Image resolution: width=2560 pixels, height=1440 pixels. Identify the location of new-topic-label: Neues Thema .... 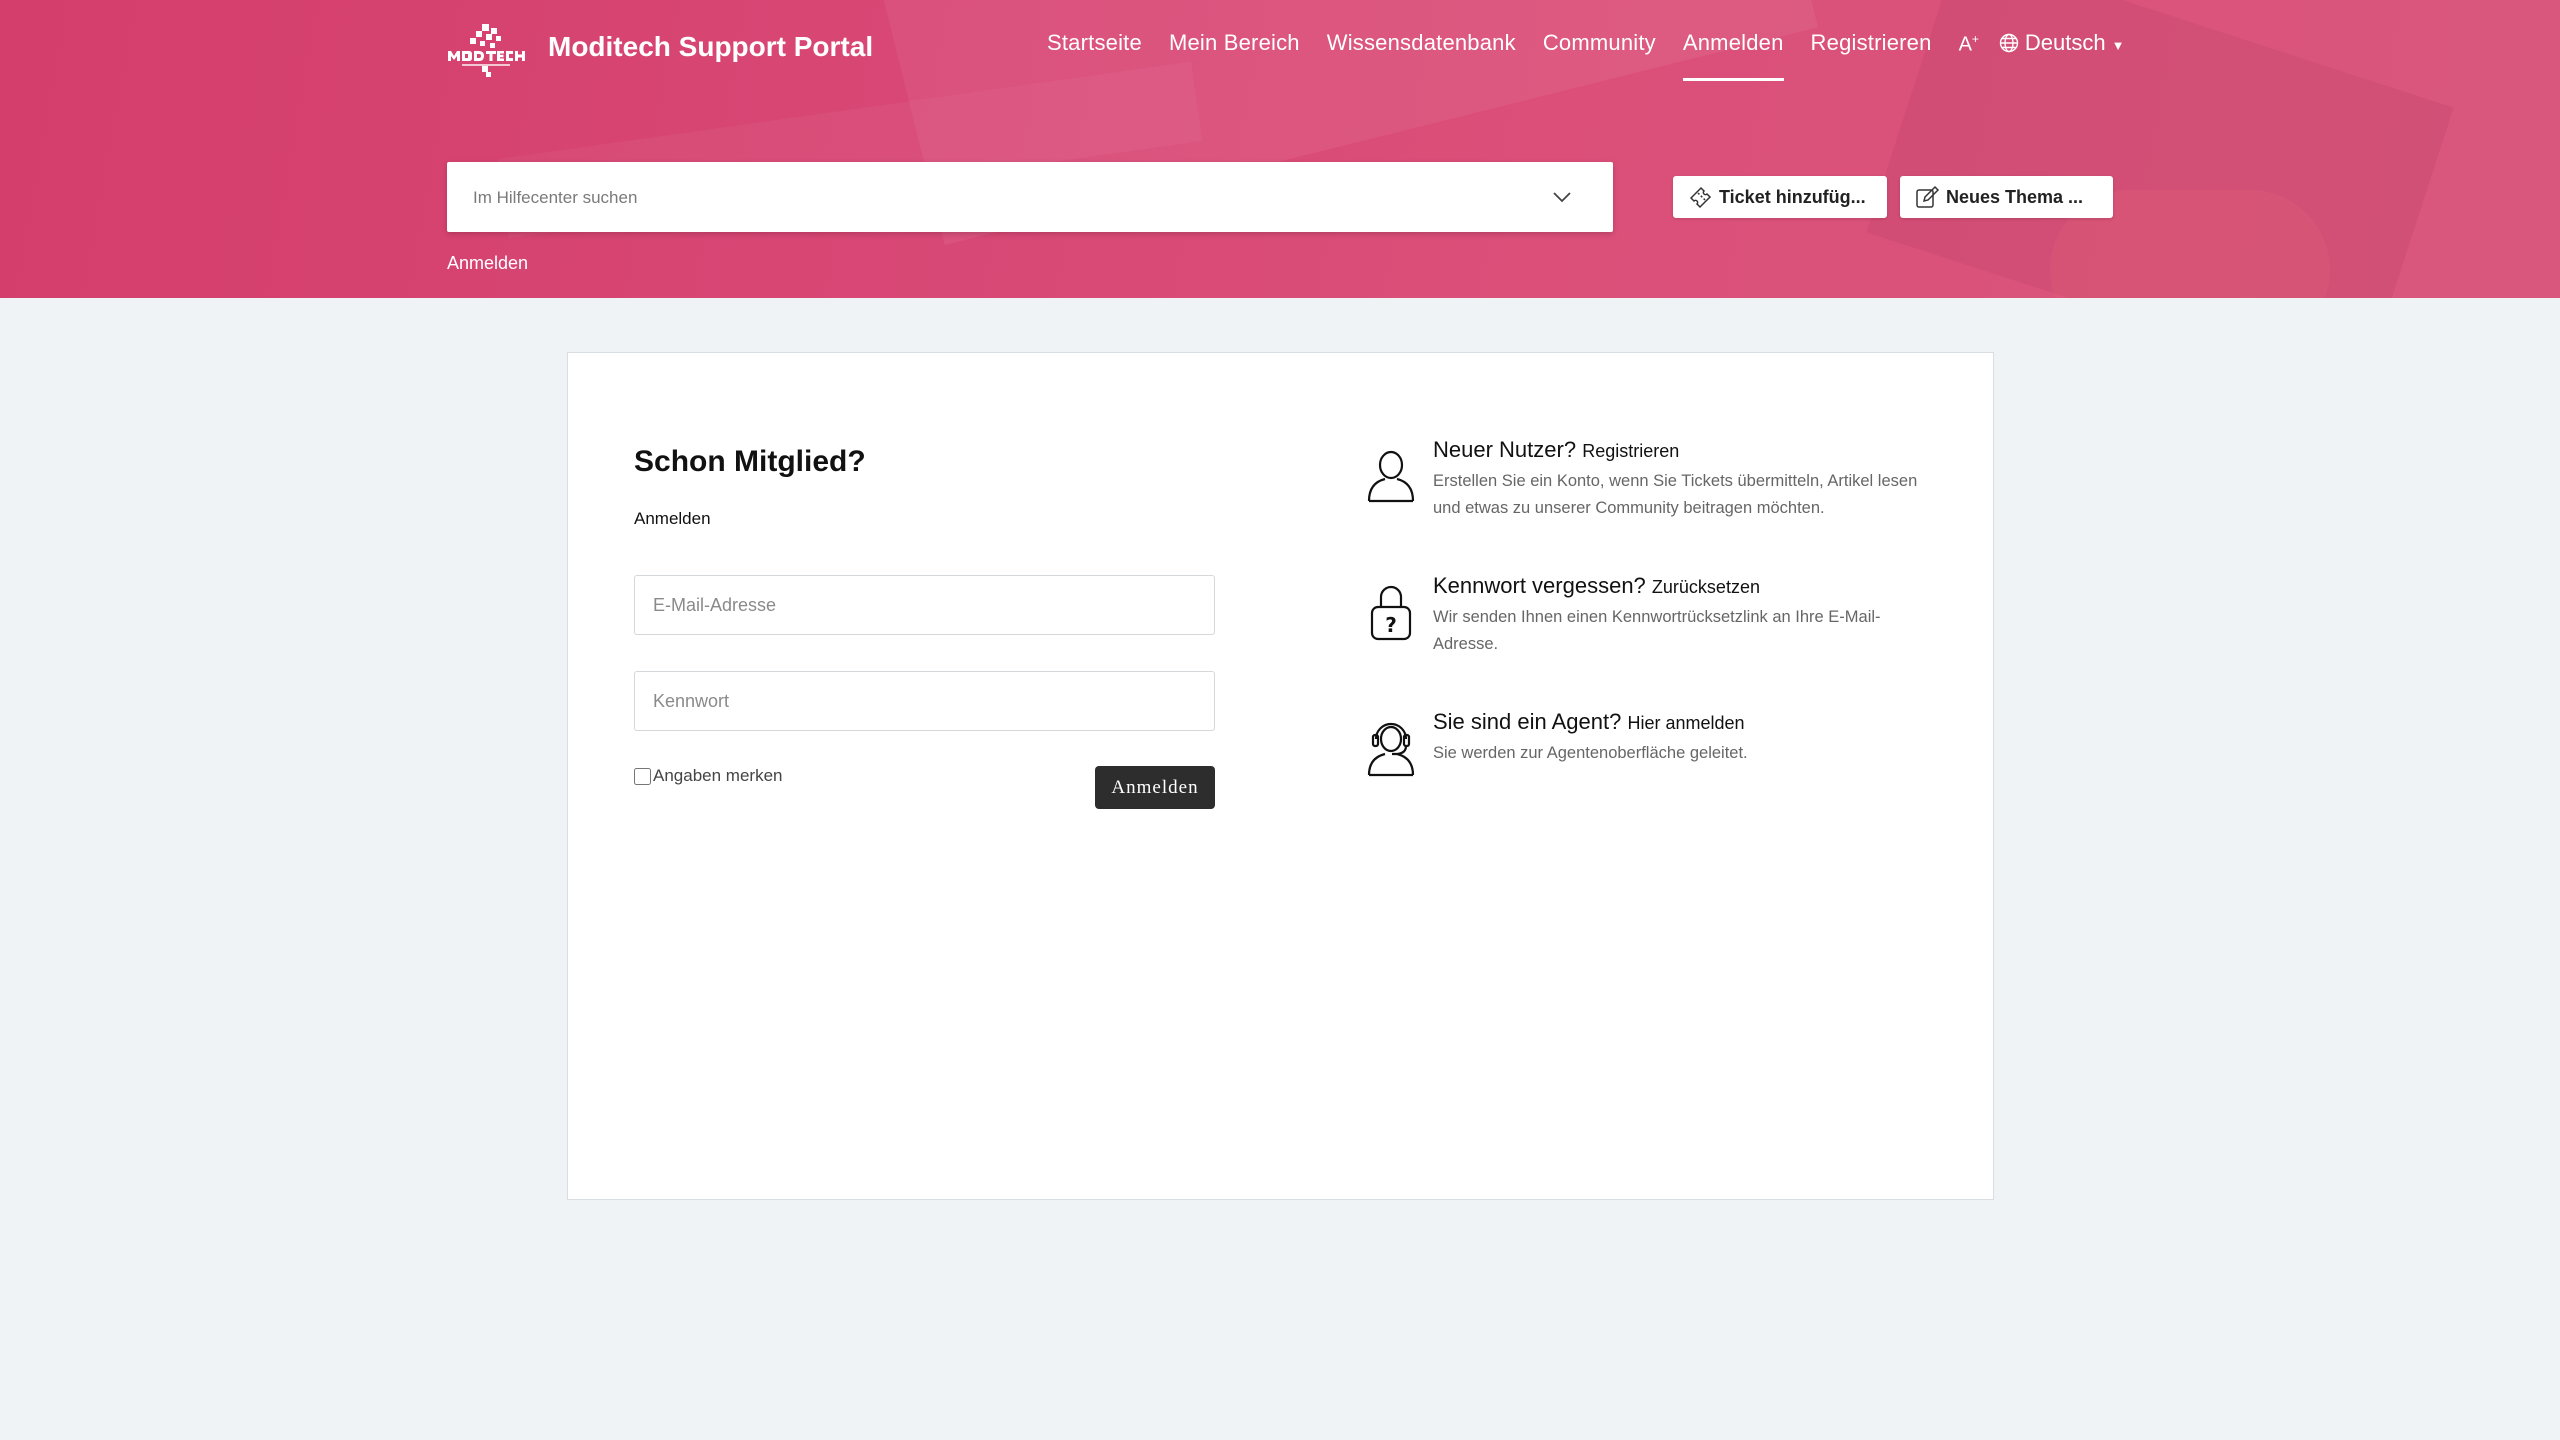
(2015, 196).